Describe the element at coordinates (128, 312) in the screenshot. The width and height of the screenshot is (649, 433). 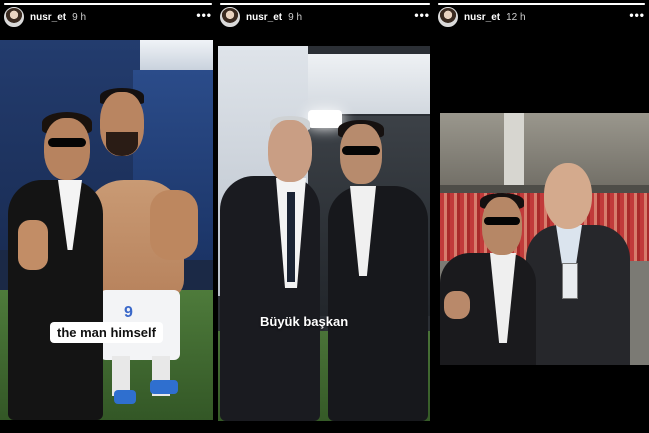
I see `jersey-number: 9` at that location.